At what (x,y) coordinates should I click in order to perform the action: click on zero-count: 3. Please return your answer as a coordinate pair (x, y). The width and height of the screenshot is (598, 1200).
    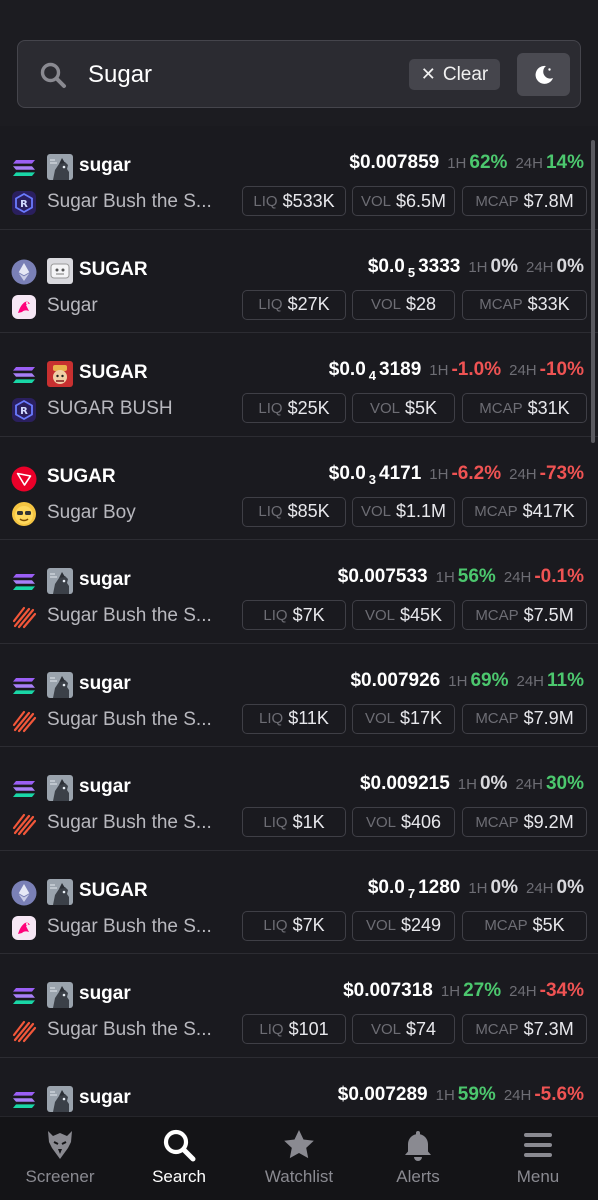
    Looking at the image, I should click on (372, 479).